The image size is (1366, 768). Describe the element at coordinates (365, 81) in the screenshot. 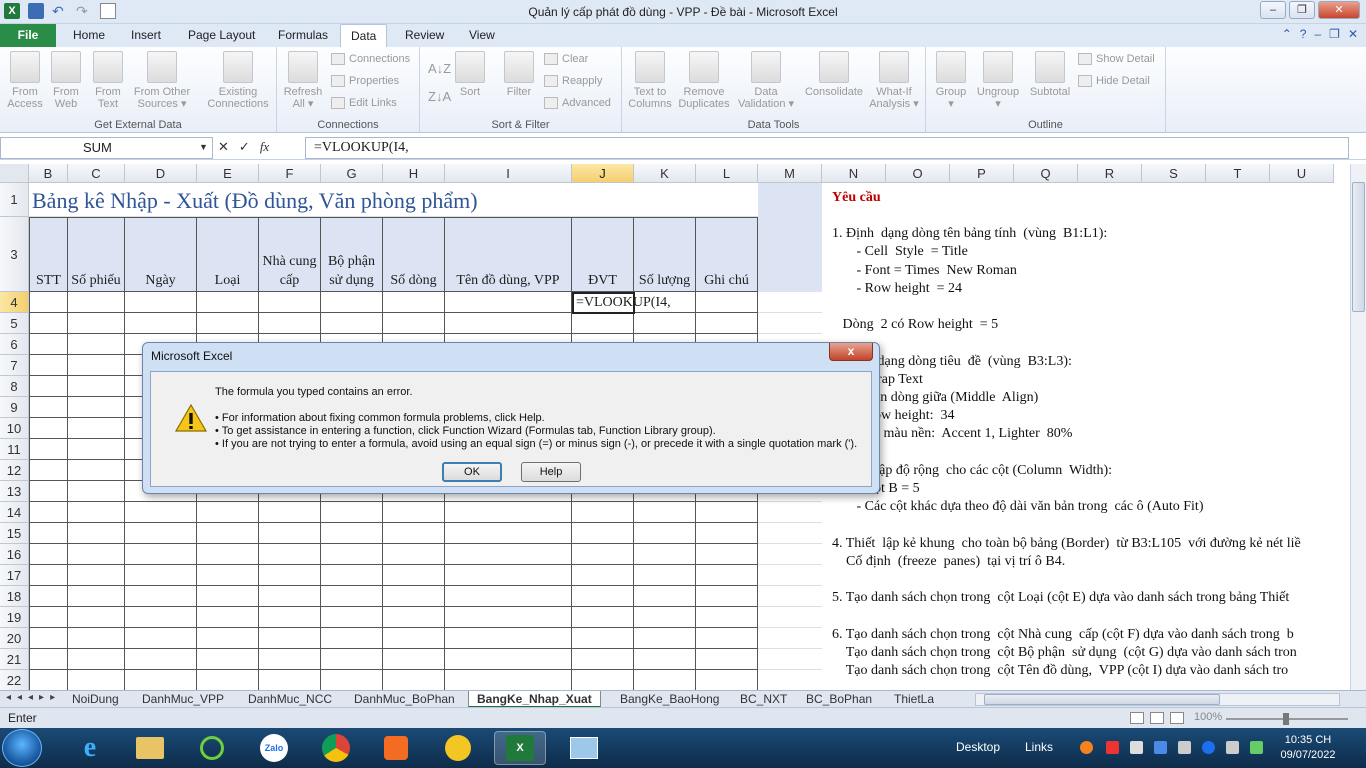

I see `properties-button: Properties` at that location.